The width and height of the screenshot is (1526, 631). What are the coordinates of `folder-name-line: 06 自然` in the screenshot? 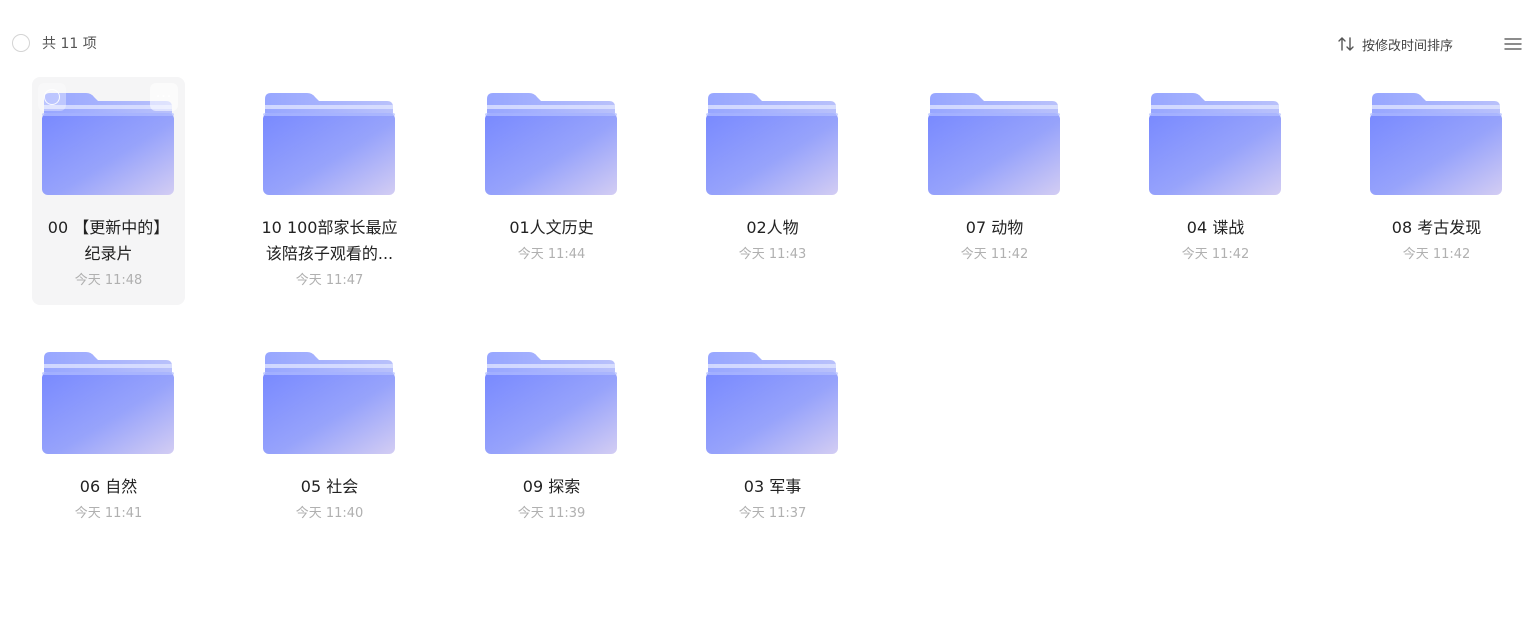 It's located at (108, 486).